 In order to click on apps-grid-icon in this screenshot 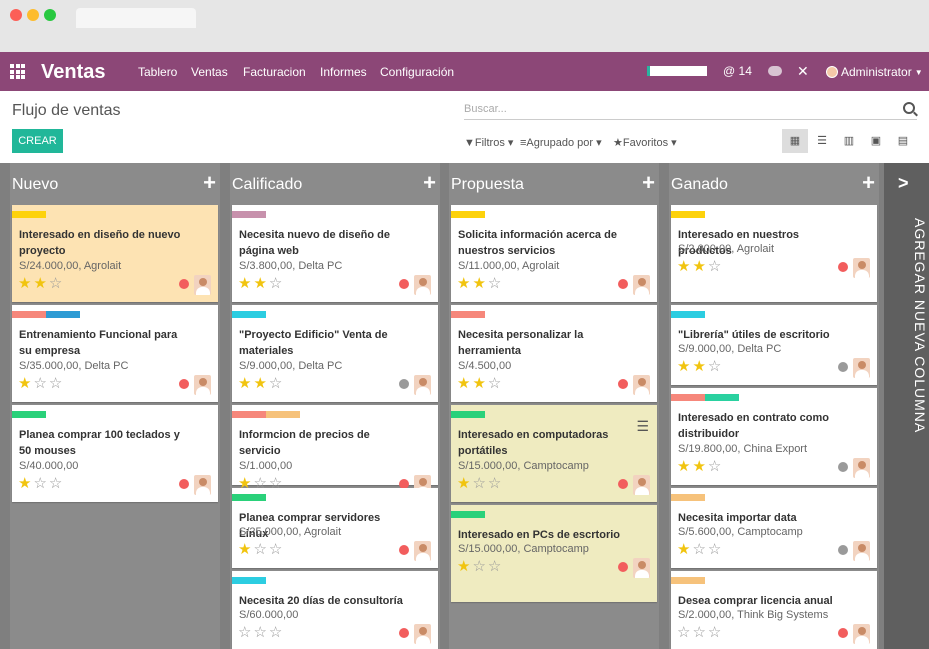, I will do `click(17, 71)`.